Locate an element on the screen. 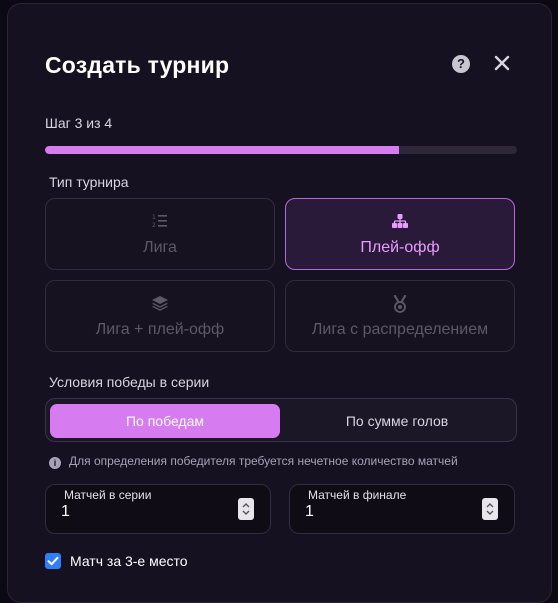  final-matches-stepper is located at coordinates (490, 509).